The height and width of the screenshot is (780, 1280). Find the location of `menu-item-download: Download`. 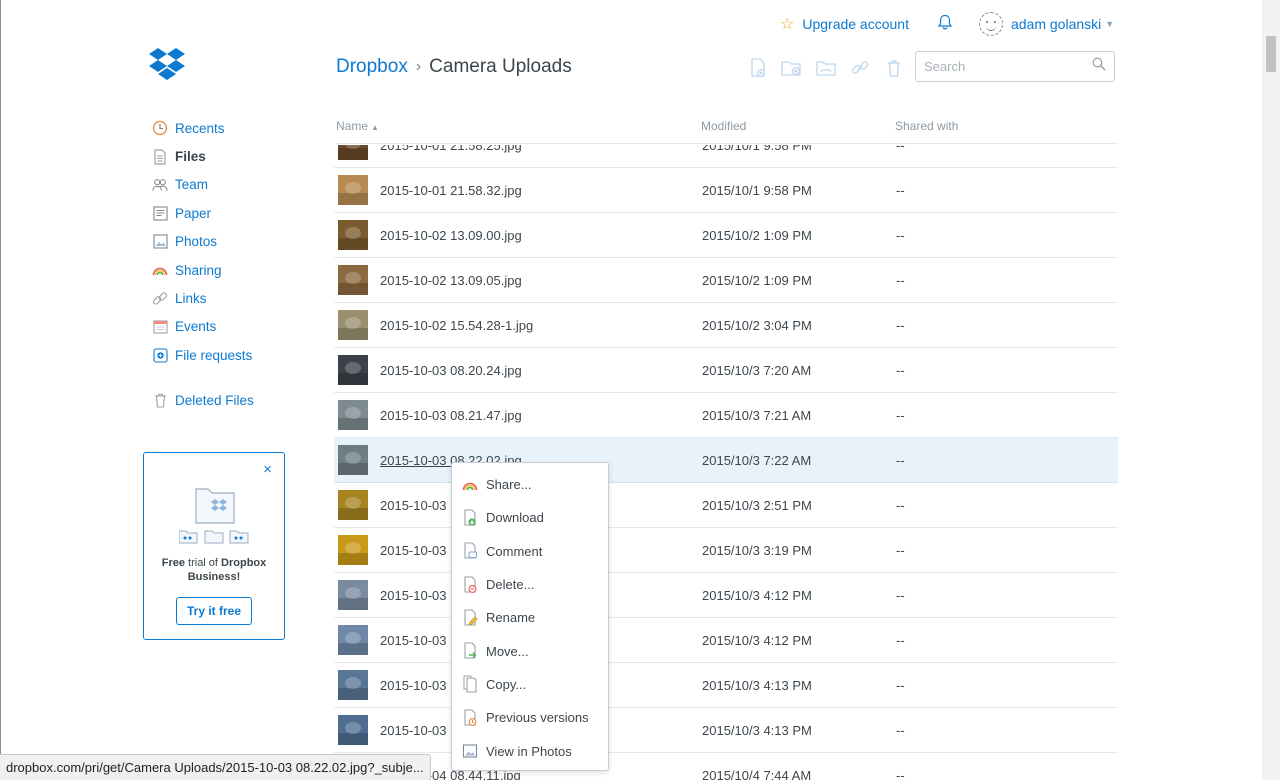

menu-item-download: Download is located at coordinates (530, 517).